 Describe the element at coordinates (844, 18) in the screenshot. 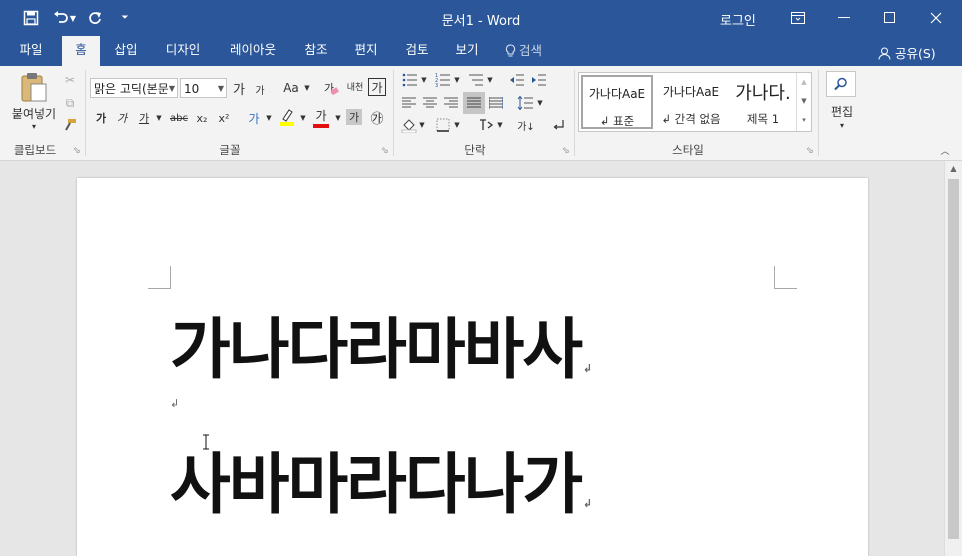

I see `minimize-icon` at that location.